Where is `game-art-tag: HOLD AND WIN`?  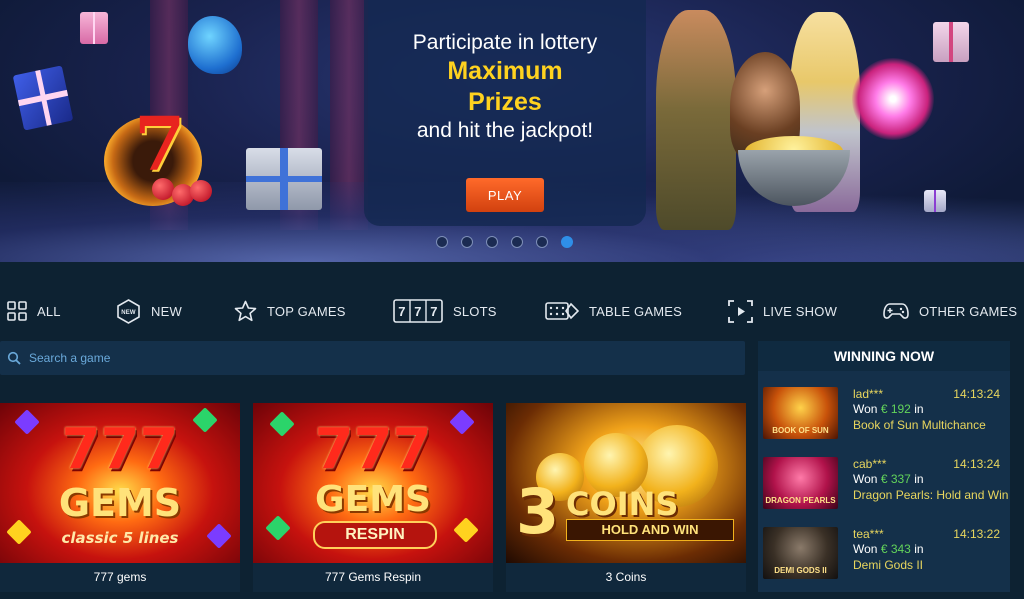
game-art-tag: HOLD AND WIN is located at coordinates (650, 530).